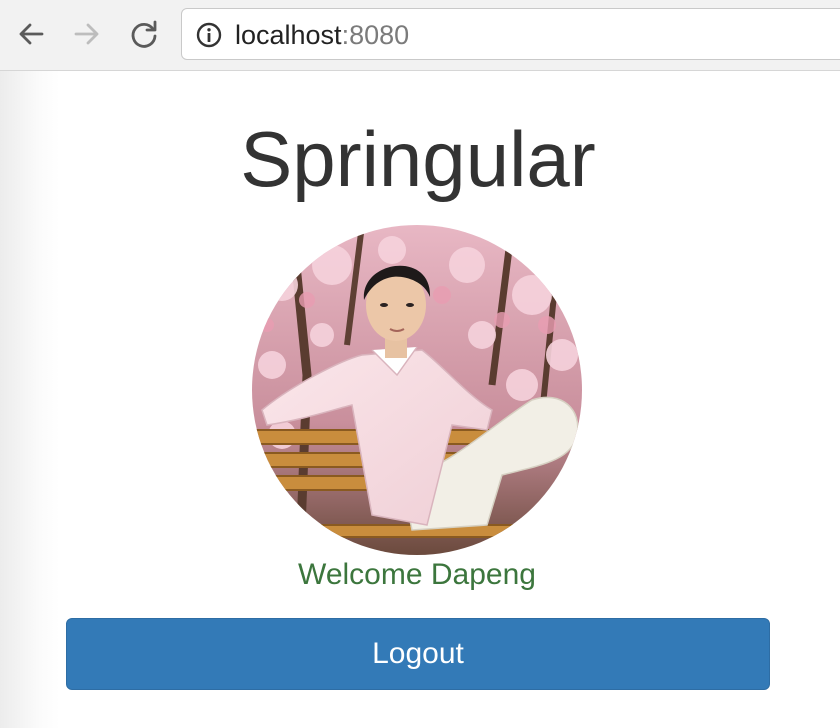 This screenshot has width=840, height=728. I want to click on info-circle-icon, so click(209, 35).